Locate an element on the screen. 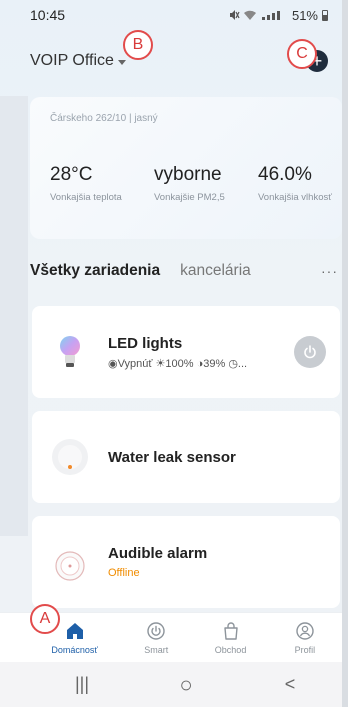  device-name: Water leak sensor is located at coordinates (172, 457).